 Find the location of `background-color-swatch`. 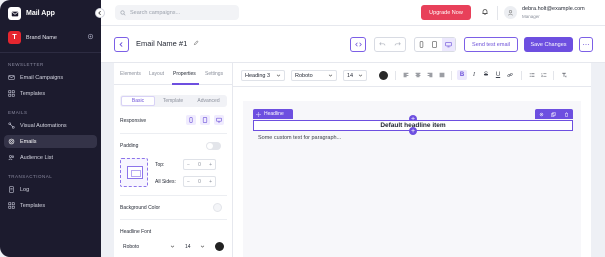

background-color-swatch is located at coordinates (217, 207).